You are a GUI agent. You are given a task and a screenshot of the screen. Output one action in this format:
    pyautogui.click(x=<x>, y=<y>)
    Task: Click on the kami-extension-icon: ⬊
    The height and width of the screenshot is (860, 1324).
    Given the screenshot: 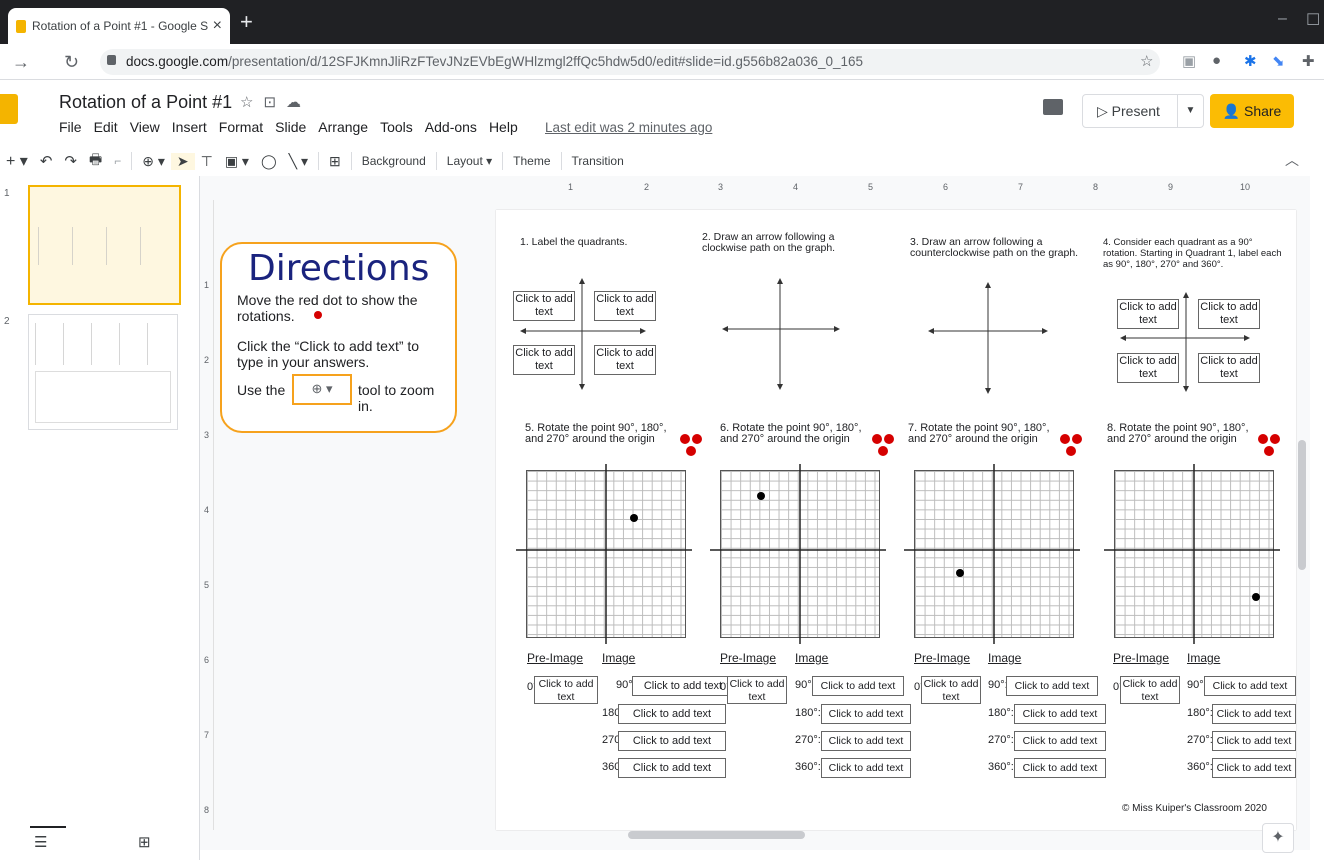 What is the action you would take?
    pyautogui.click(x=1278, y=61)
    